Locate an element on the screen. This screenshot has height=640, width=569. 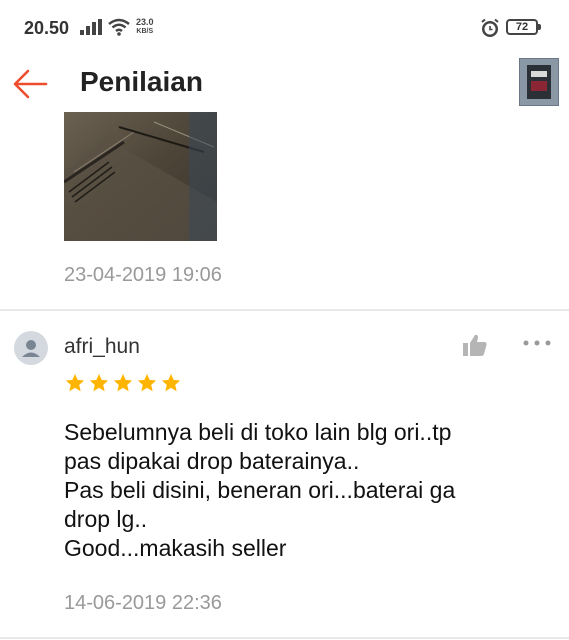
review-photo-image is located at coordinates (140, 176).